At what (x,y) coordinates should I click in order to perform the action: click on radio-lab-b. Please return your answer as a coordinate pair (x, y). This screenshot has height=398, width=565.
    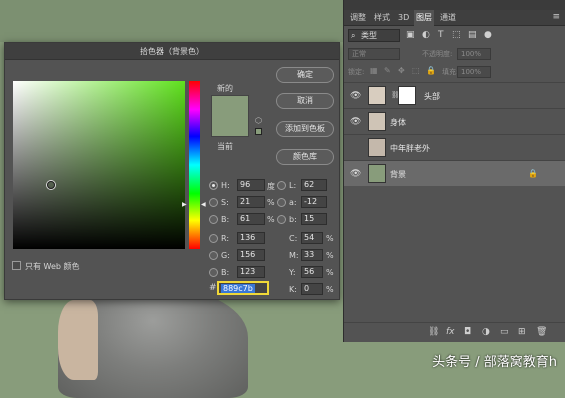
    Looking at the image, I should click on (281, 219).